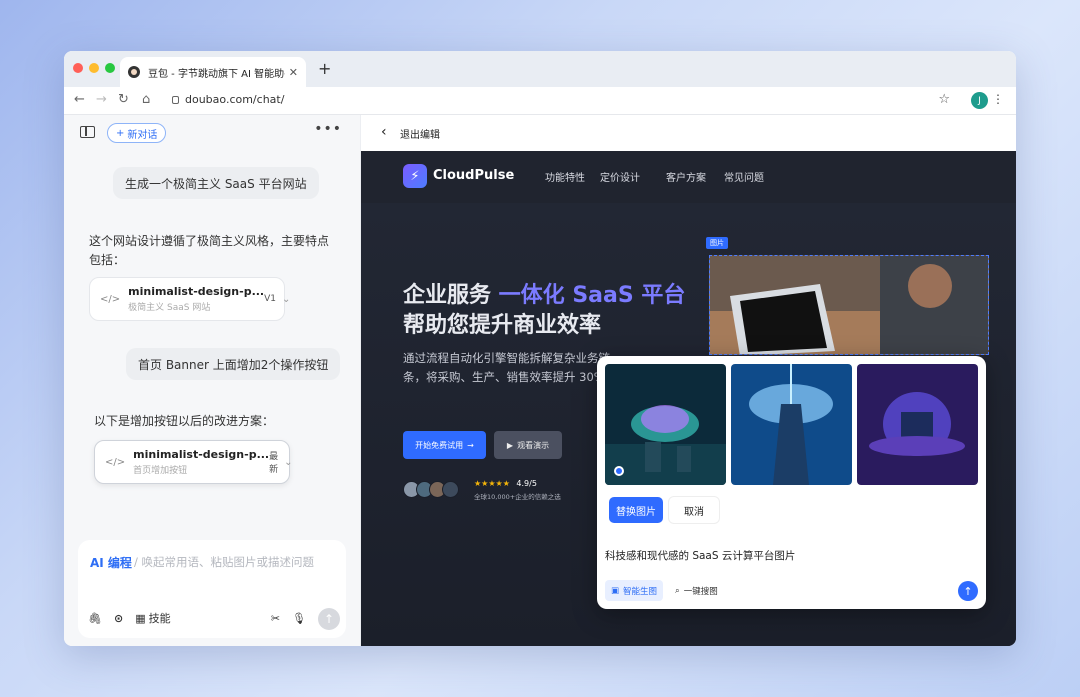  Describe the element at coordinates (118, 618) in the screenshot. I see `github-icon: ⊙` at that location.